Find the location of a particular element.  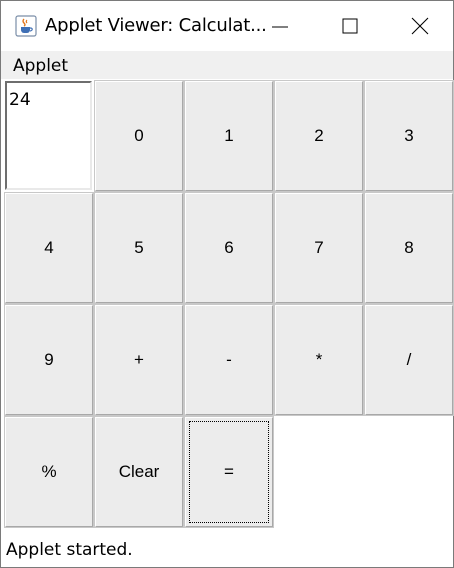

button-label: 3 is located at coordinates (409, 135).